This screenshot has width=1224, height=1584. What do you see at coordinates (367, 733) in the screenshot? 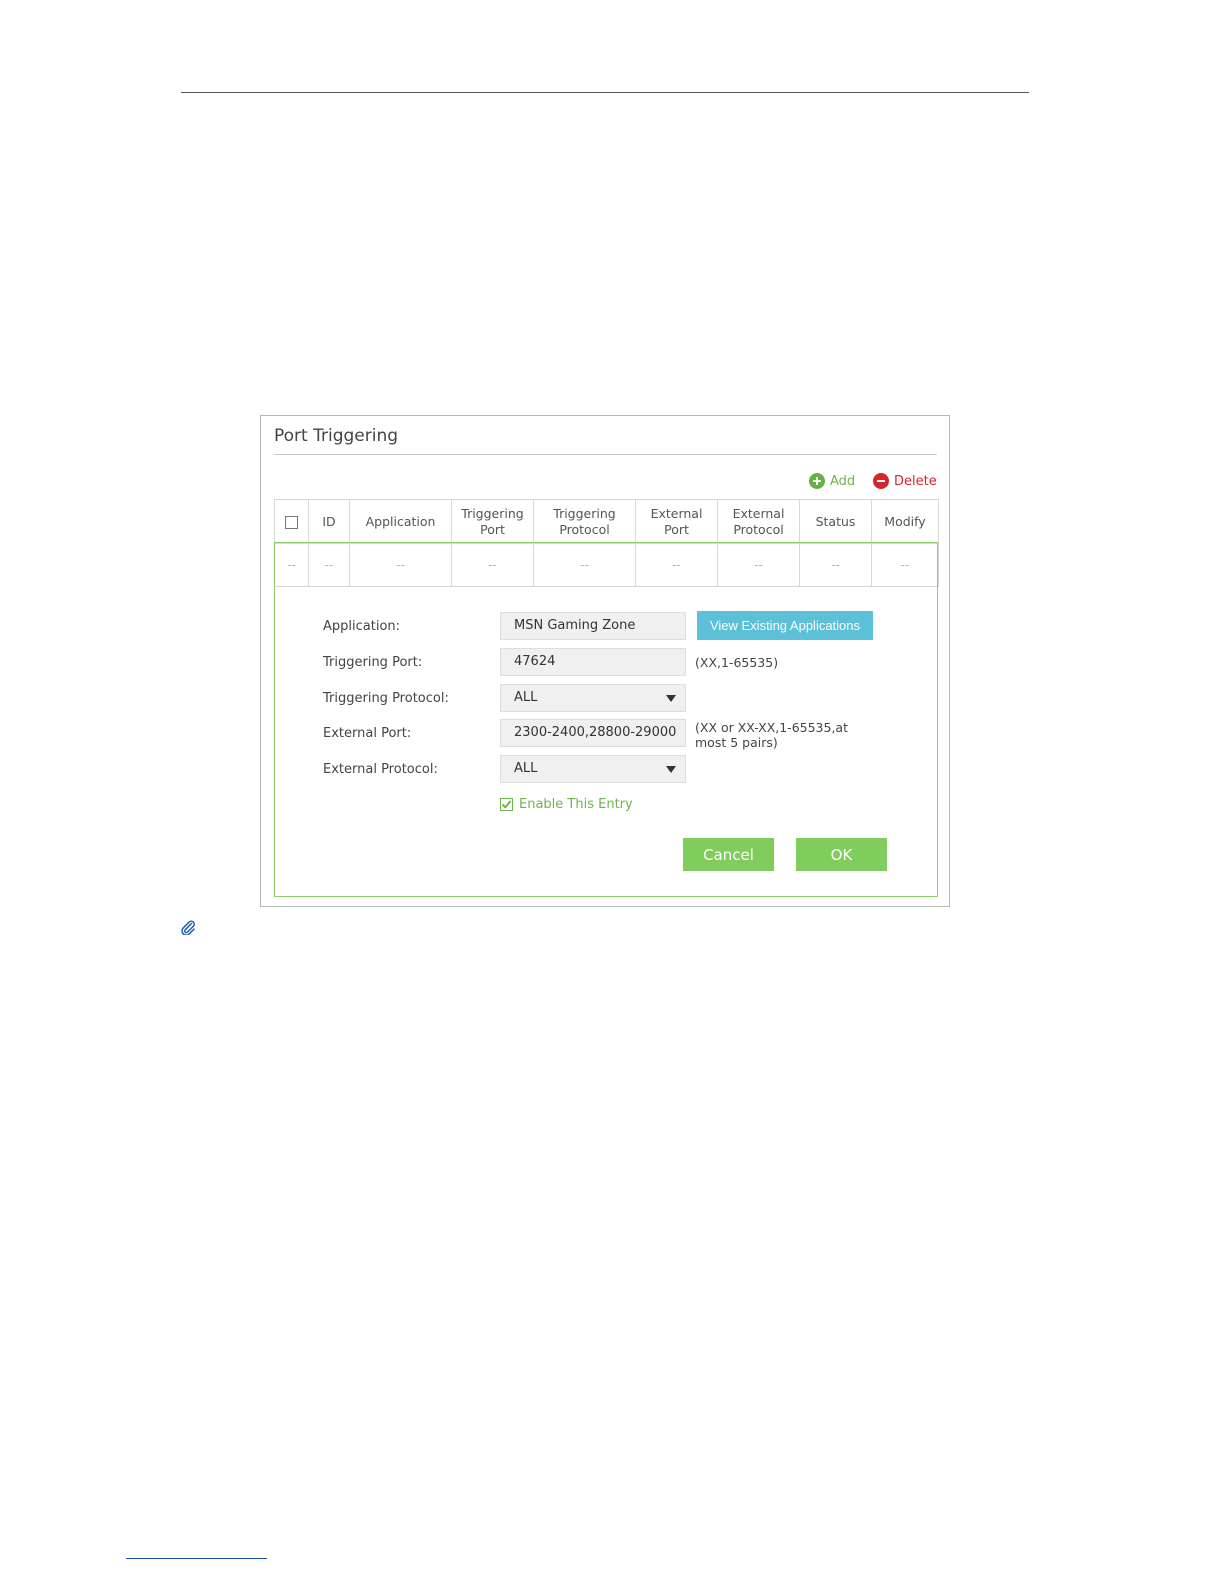
I see `external-port-label: External Port:` at bounding box center [367, 733].